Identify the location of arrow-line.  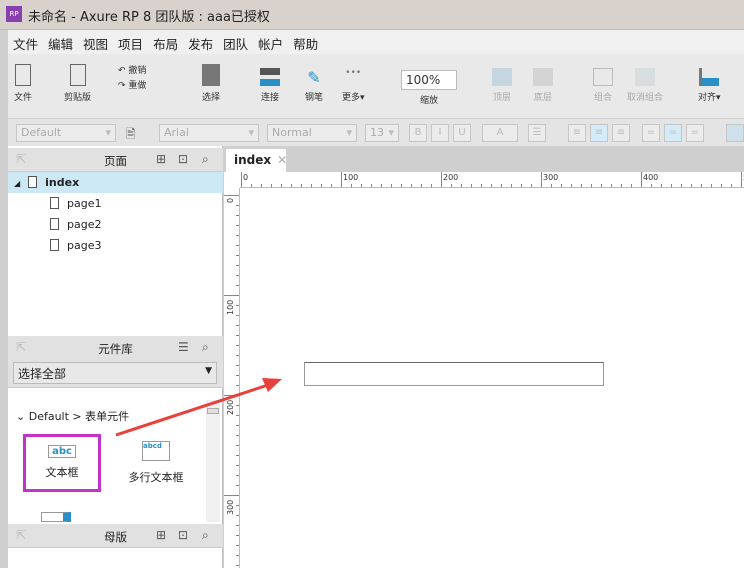
(192, 410).